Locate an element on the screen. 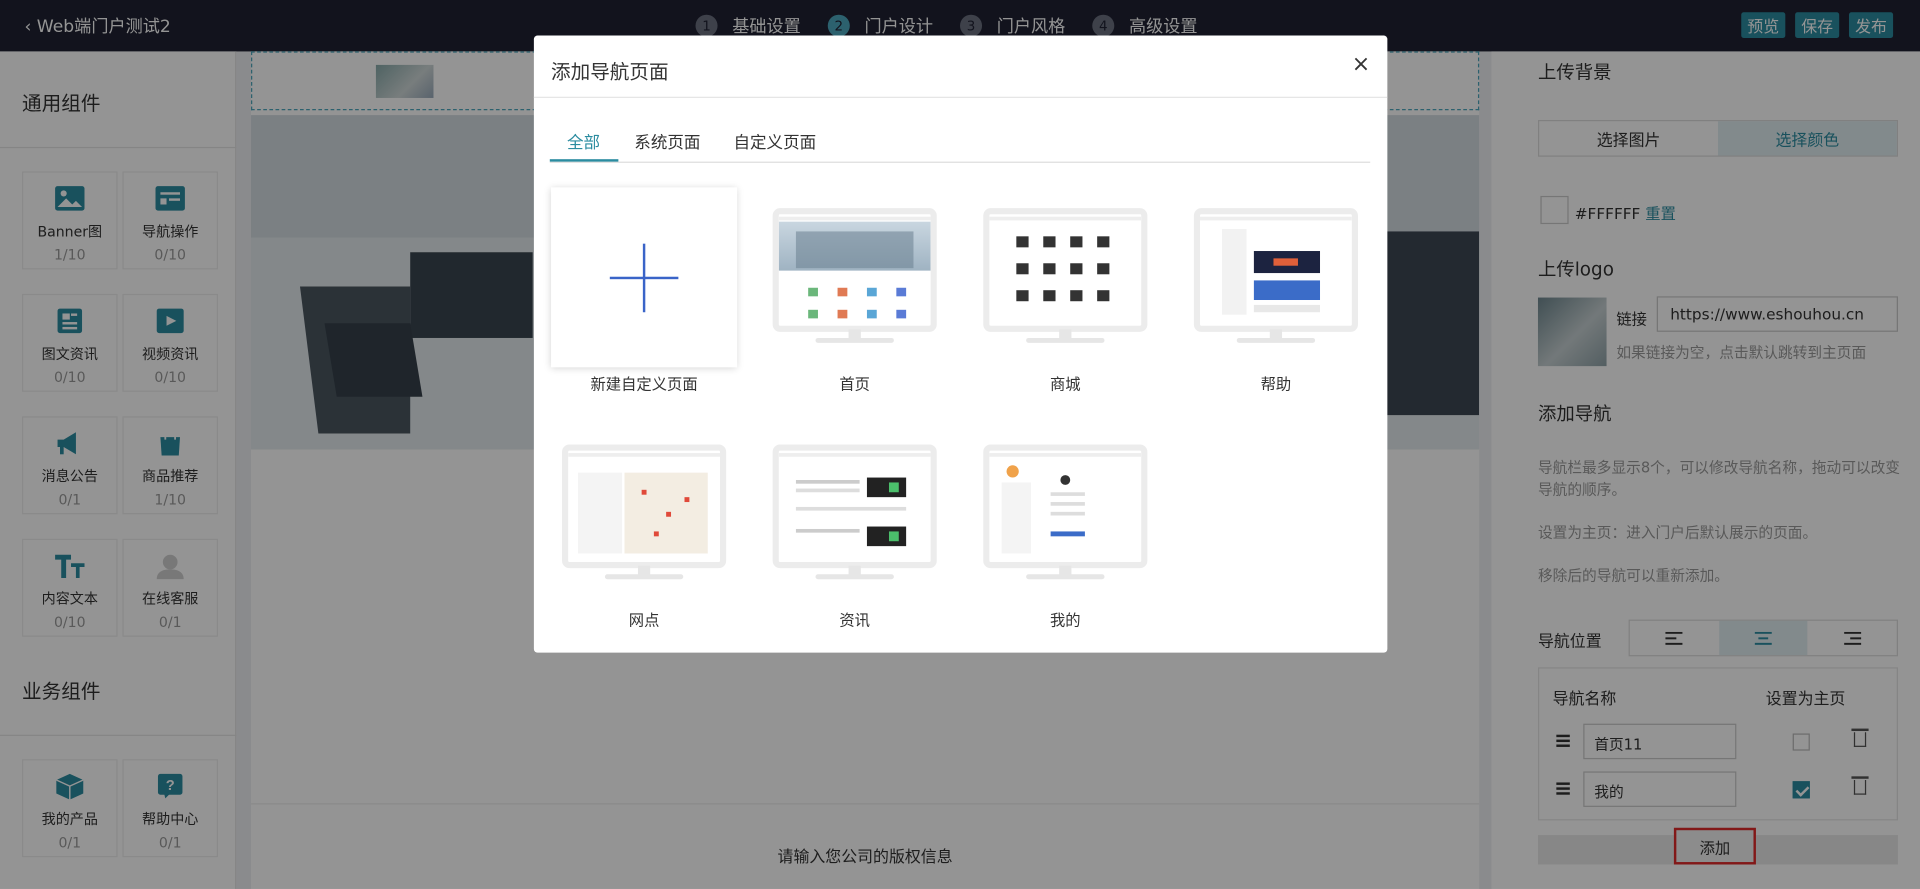 The height and width of the screenshot is (889, 1920). tab-custom-pages: 自定义页面 is located at coordinates (774, 141).